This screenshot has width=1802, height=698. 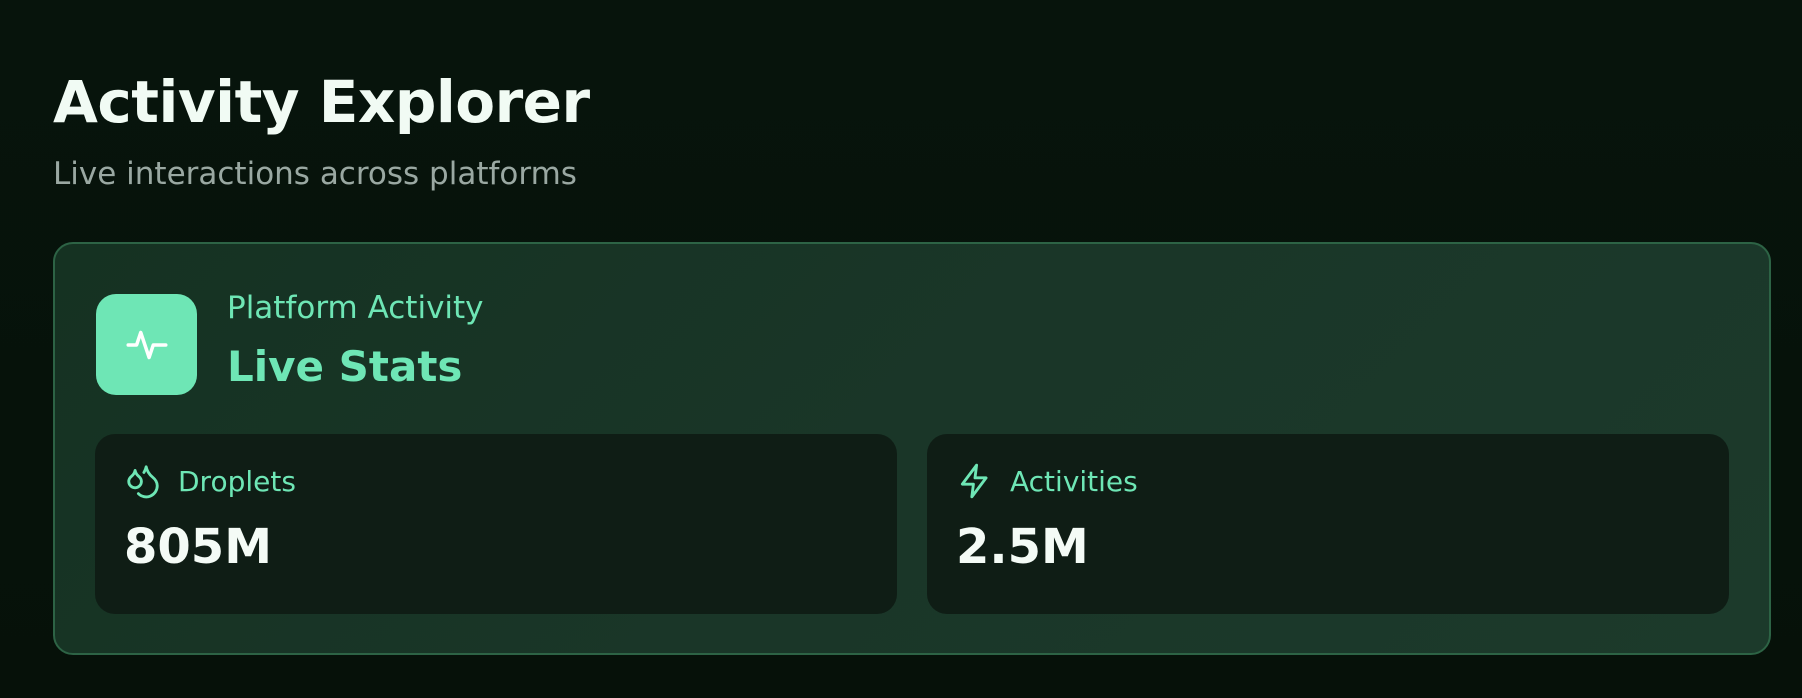 What do you see at coordinates (355, 308) in the screenshot?
I see `panel-eyebrow: Platform Activity` at bounding box center [355, 308].